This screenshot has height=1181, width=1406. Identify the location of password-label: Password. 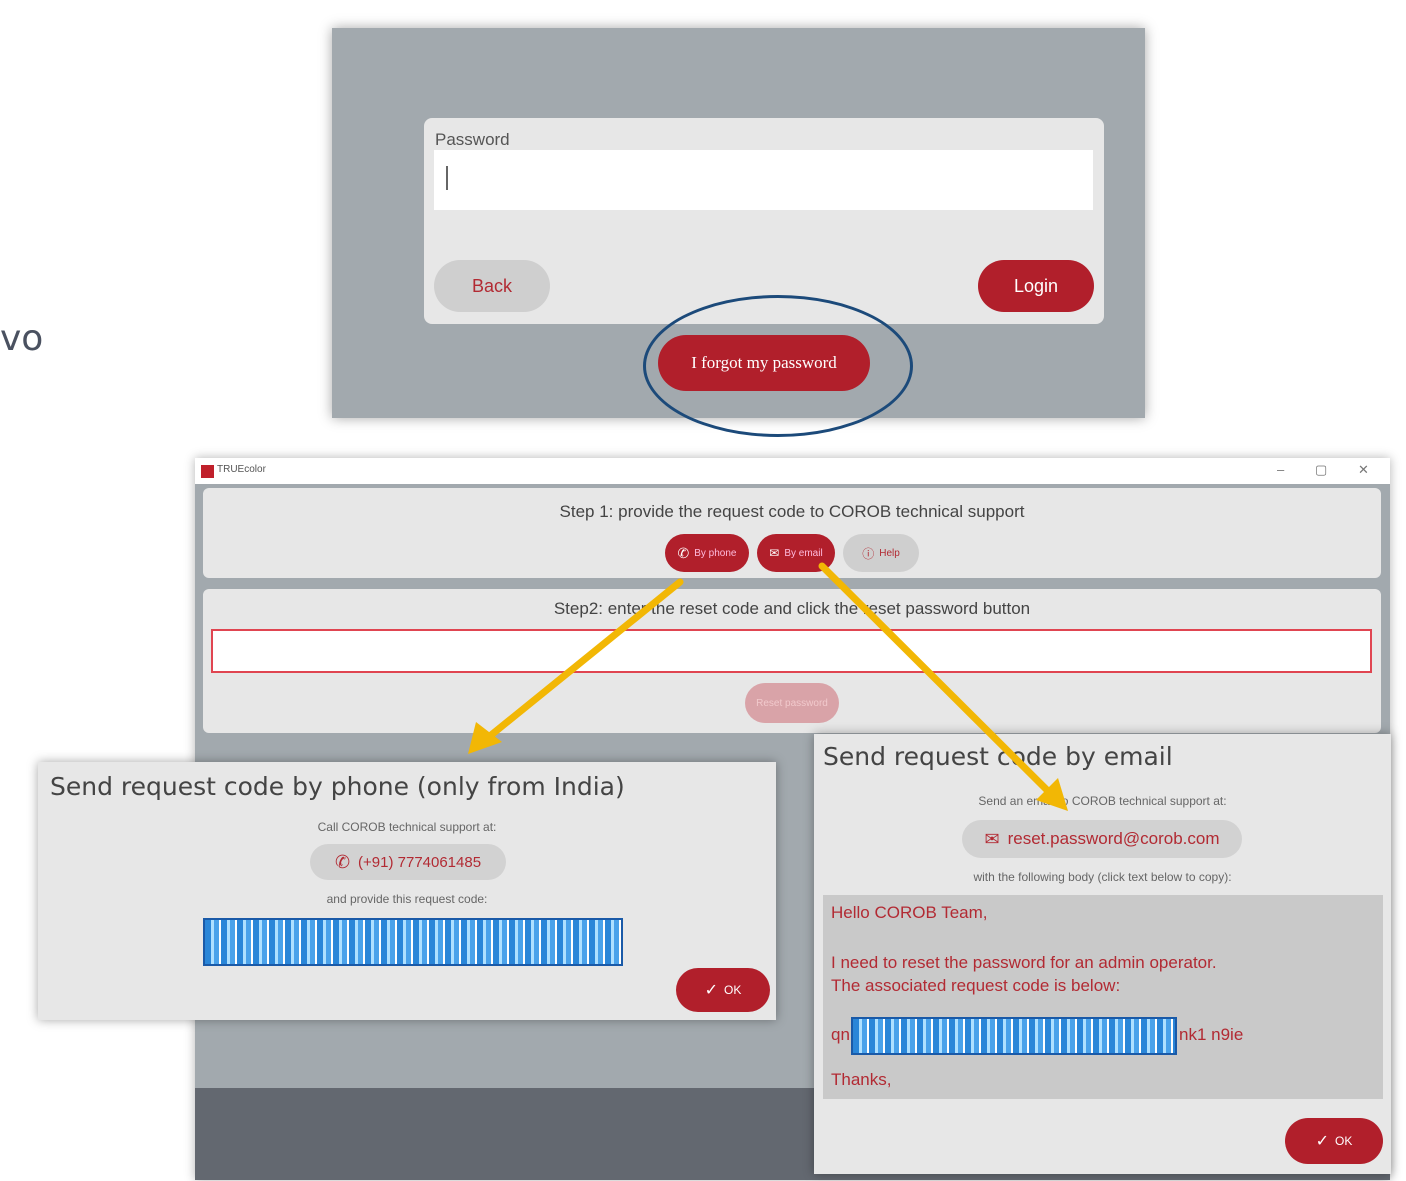
(472, 139).